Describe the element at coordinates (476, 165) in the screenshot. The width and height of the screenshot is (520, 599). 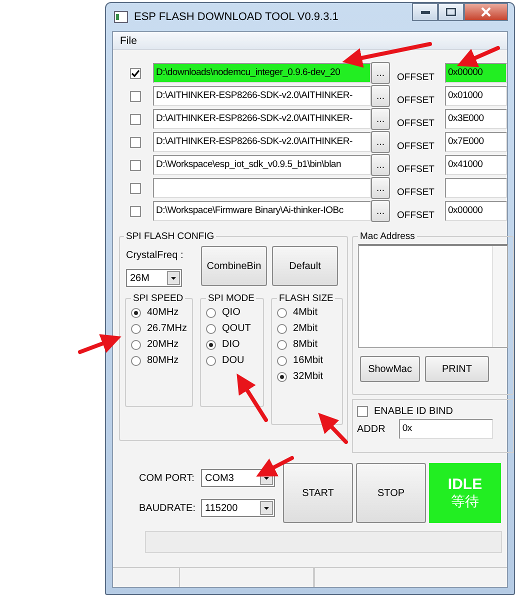
I see `offset-field: 0x41000` at that location.